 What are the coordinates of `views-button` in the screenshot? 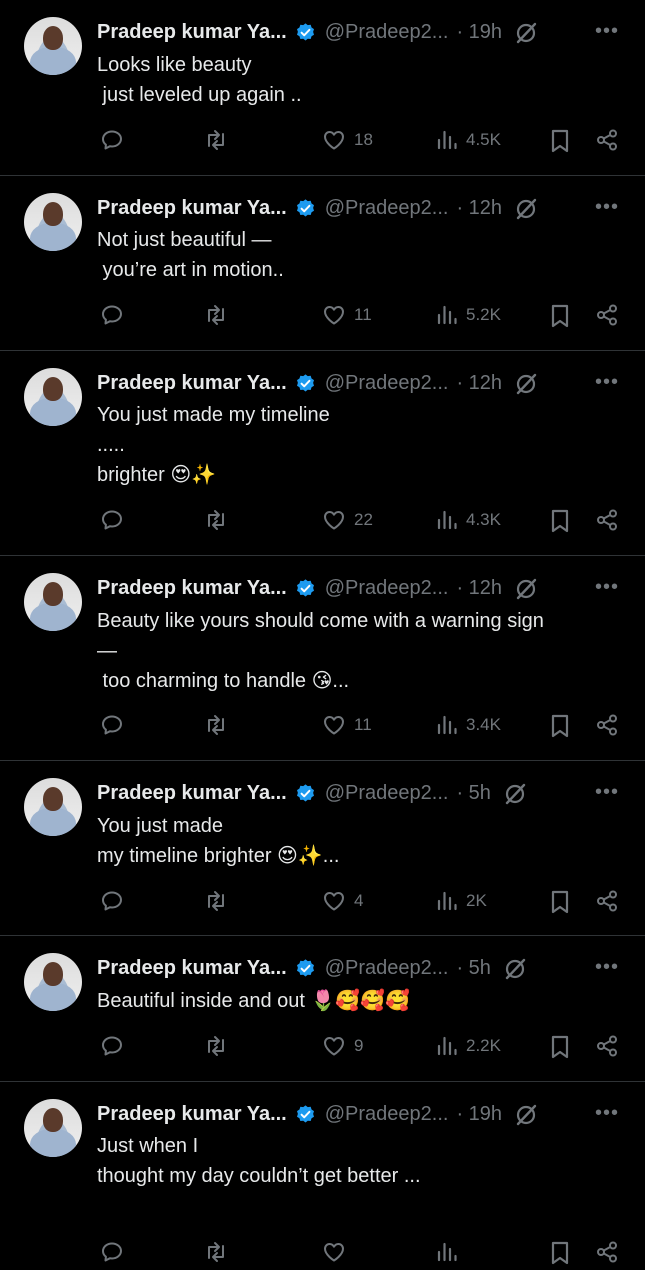 It's located at (451, 1252).